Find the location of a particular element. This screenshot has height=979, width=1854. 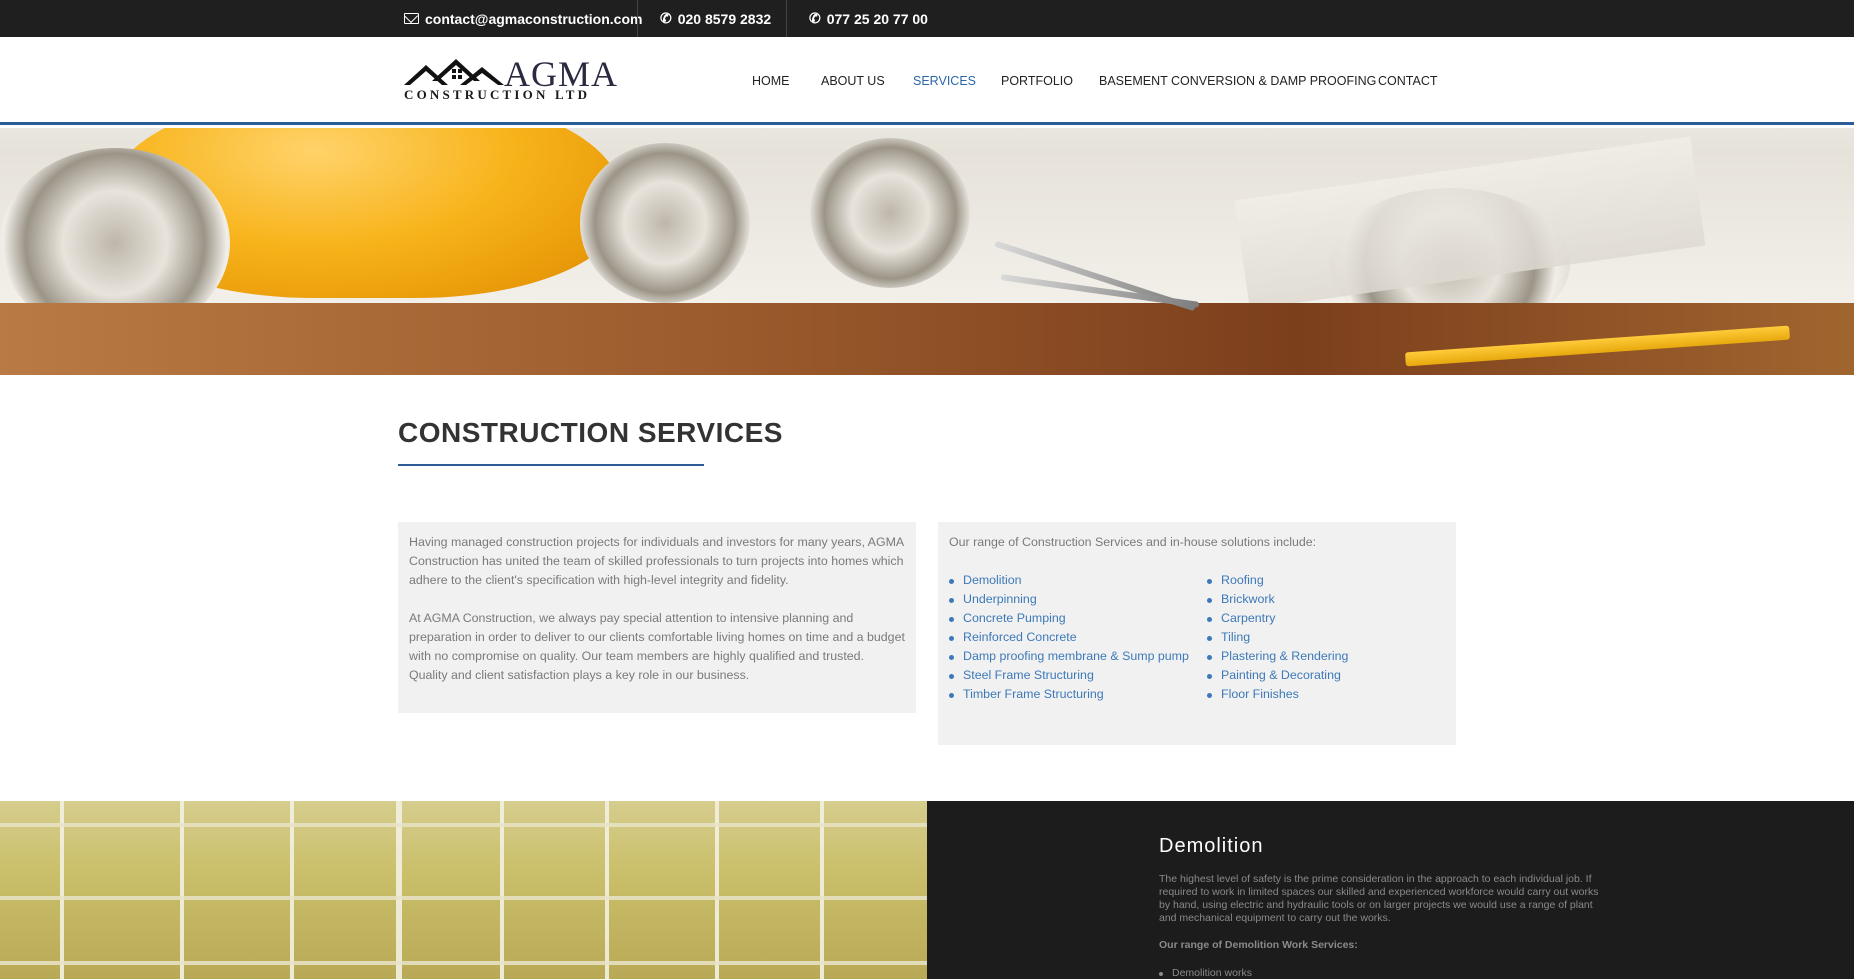

nav-basement-conversion: BASEMENT CONVERSION & DAMP PROOFING is located at coordinates (1237, 81).